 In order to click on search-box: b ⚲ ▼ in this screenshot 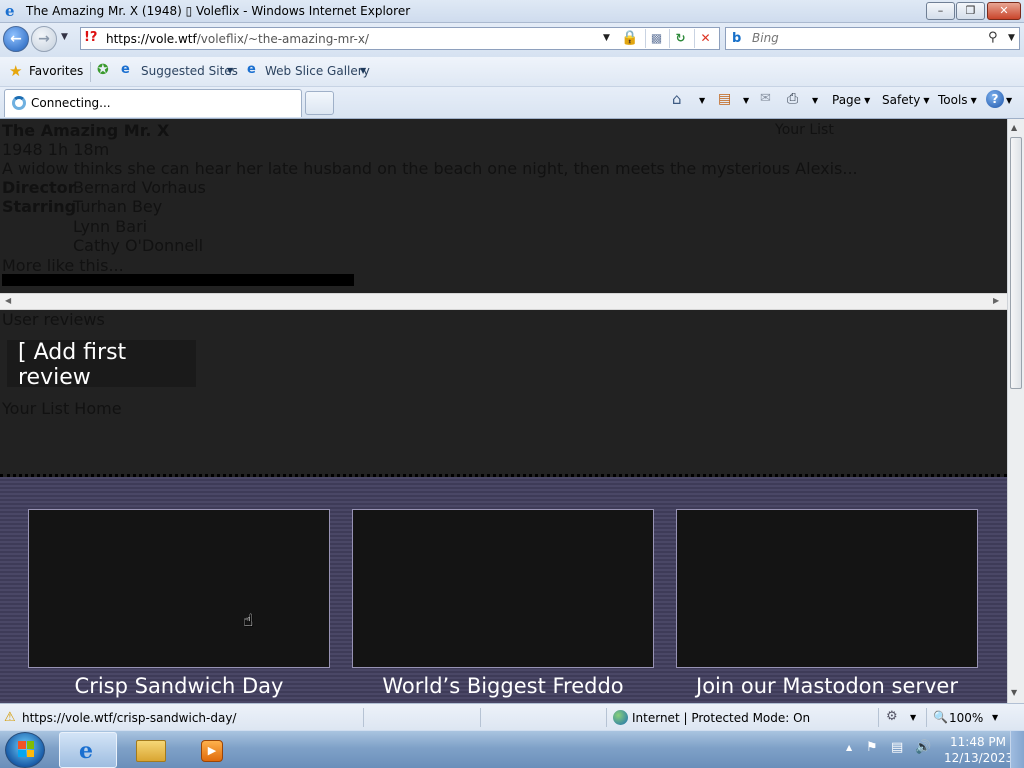, I will do `click(872, 38)`.